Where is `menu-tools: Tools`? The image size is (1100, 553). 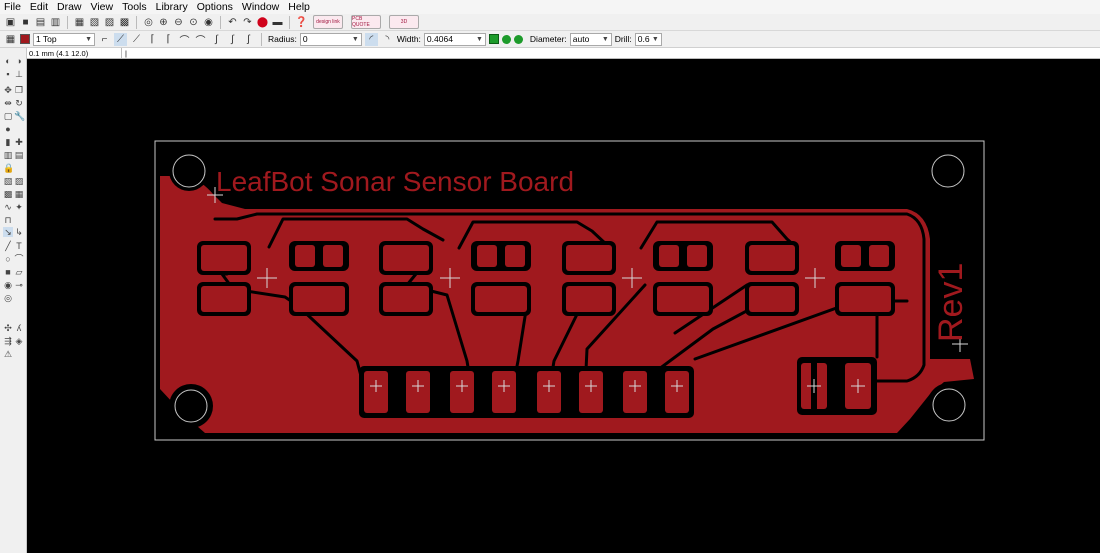 menu-tools: Tools is located at coordinates (134, 7).